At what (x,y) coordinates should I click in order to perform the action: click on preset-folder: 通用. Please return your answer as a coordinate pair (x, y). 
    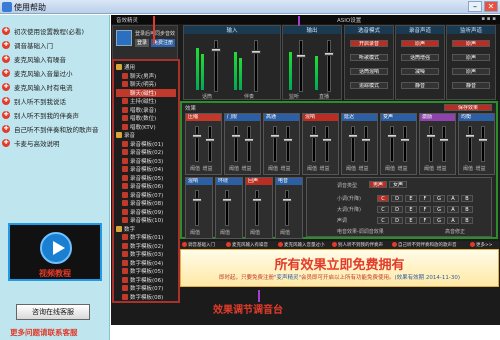
    Looking at the image, I should click on (146, 67).